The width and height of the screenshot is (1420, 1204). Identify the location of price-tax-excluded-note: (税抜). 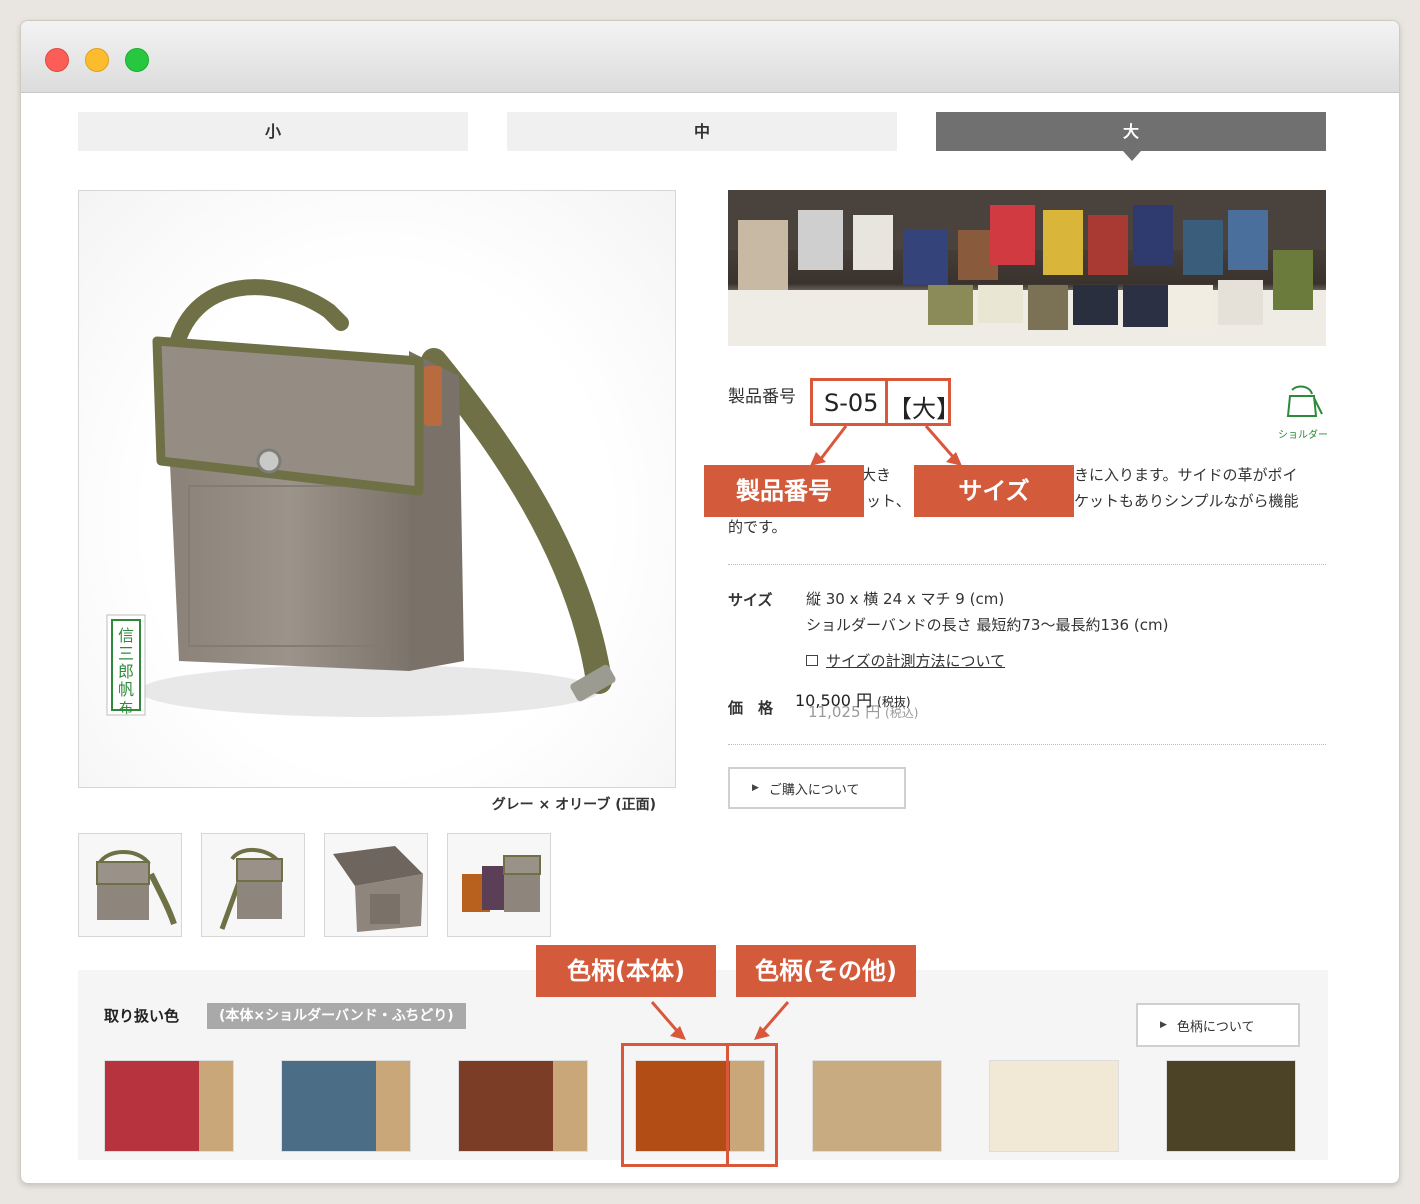
(894, 702).